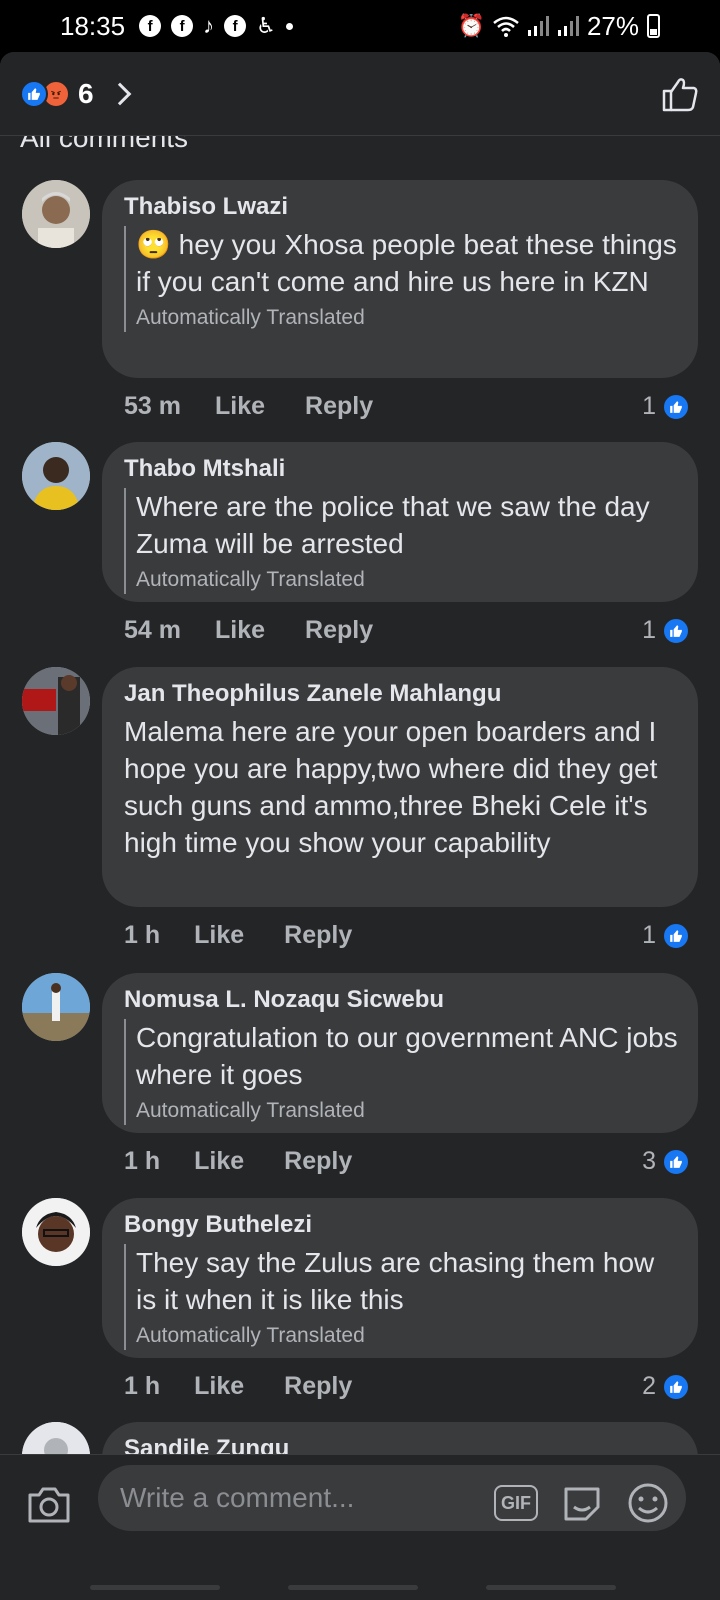 Image resolution: width=720 pixels, height=1600 pixels. I want to click on status-bar: 18:35 f f ♪ f ♿ ⏰ 27%, so click(360, 26).